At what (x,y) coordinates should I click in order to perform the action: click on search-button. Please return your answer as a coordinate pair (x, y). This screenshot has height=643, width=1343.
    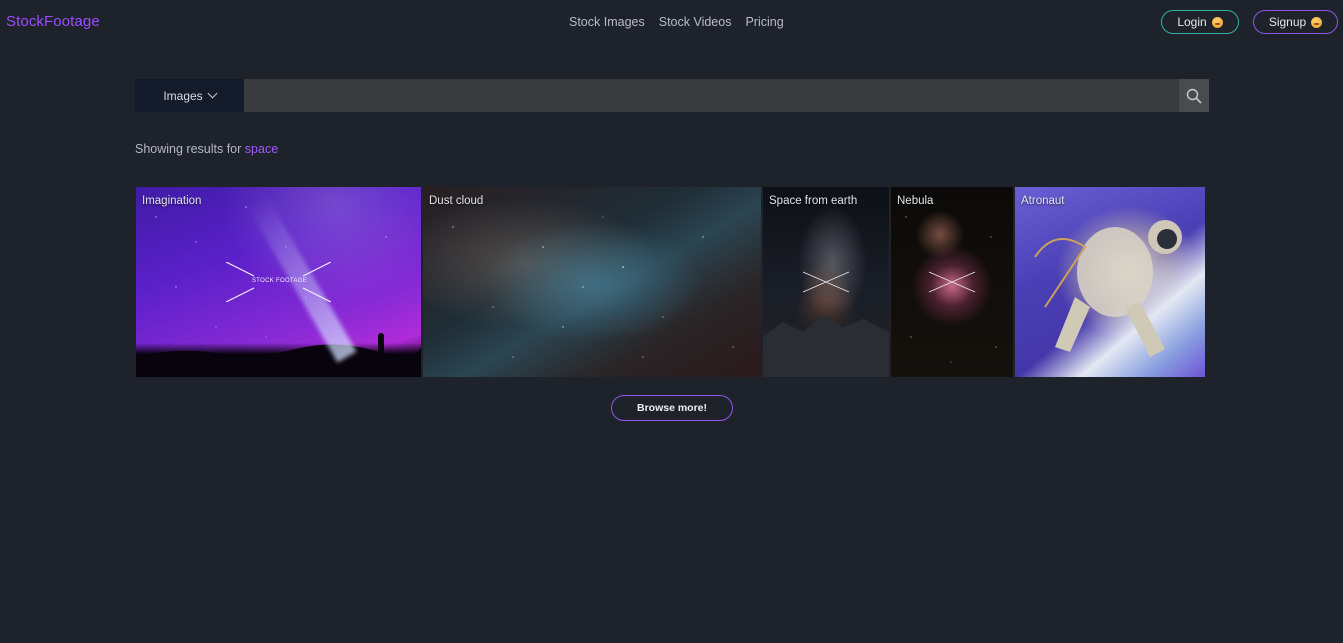
    Looking at the image, I should click on (1194, 95).